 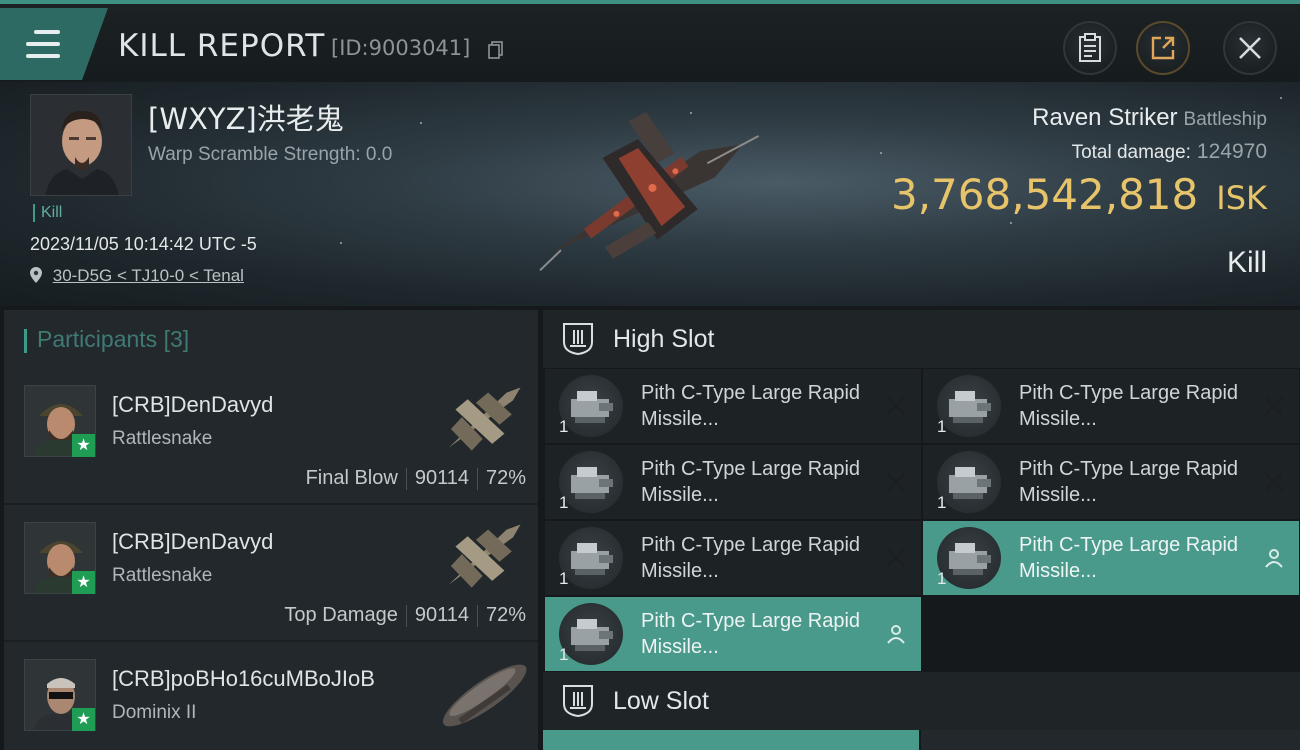 What do you see at coordinates (921, 701) in the screenshot?
I see `low-slot-header: Low Slot` at bounding box center [921, 701].